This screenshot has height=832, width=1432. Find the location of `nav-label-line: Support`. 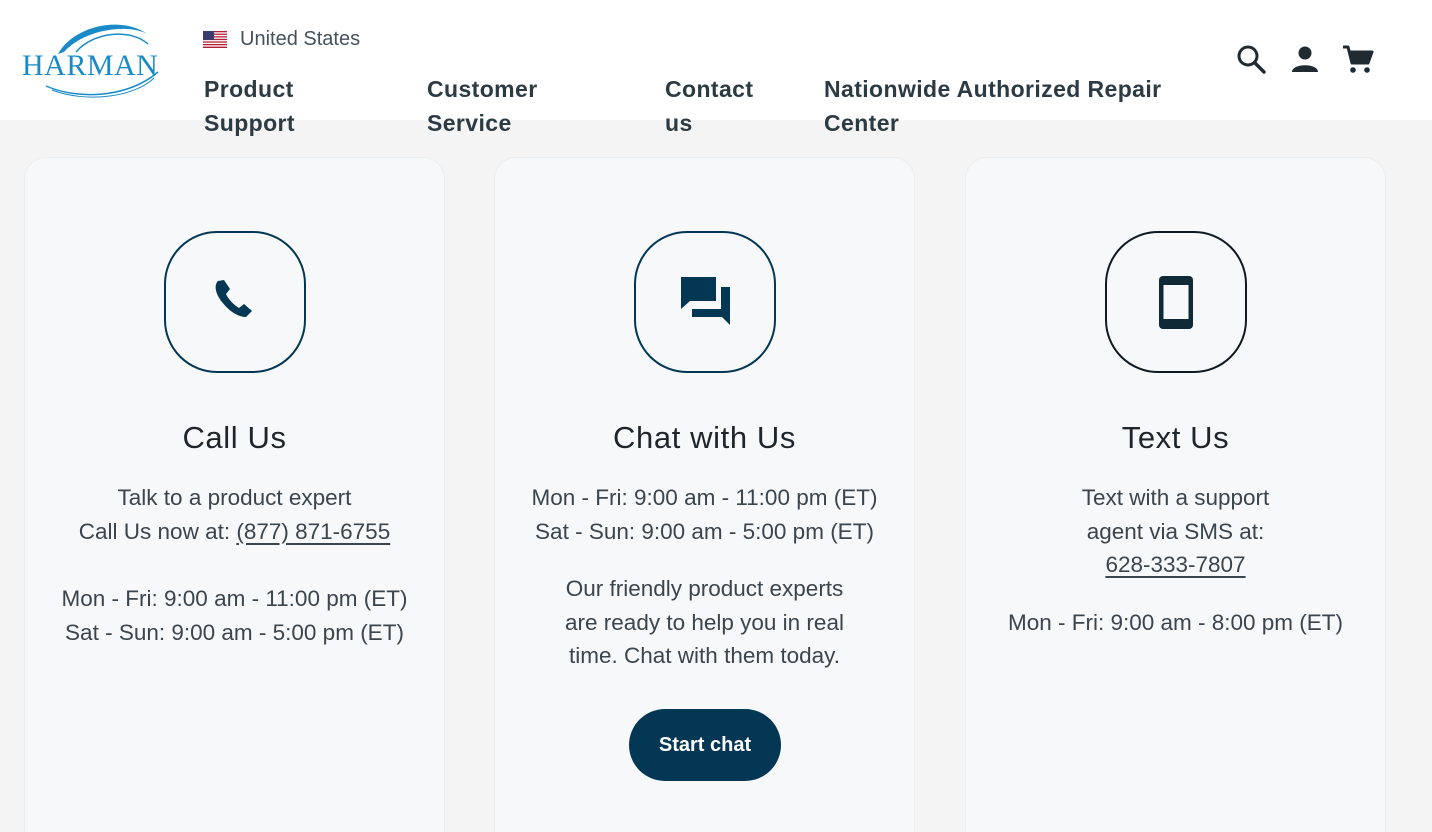

nav-label-line: Support is located at coordinates (249, 123).